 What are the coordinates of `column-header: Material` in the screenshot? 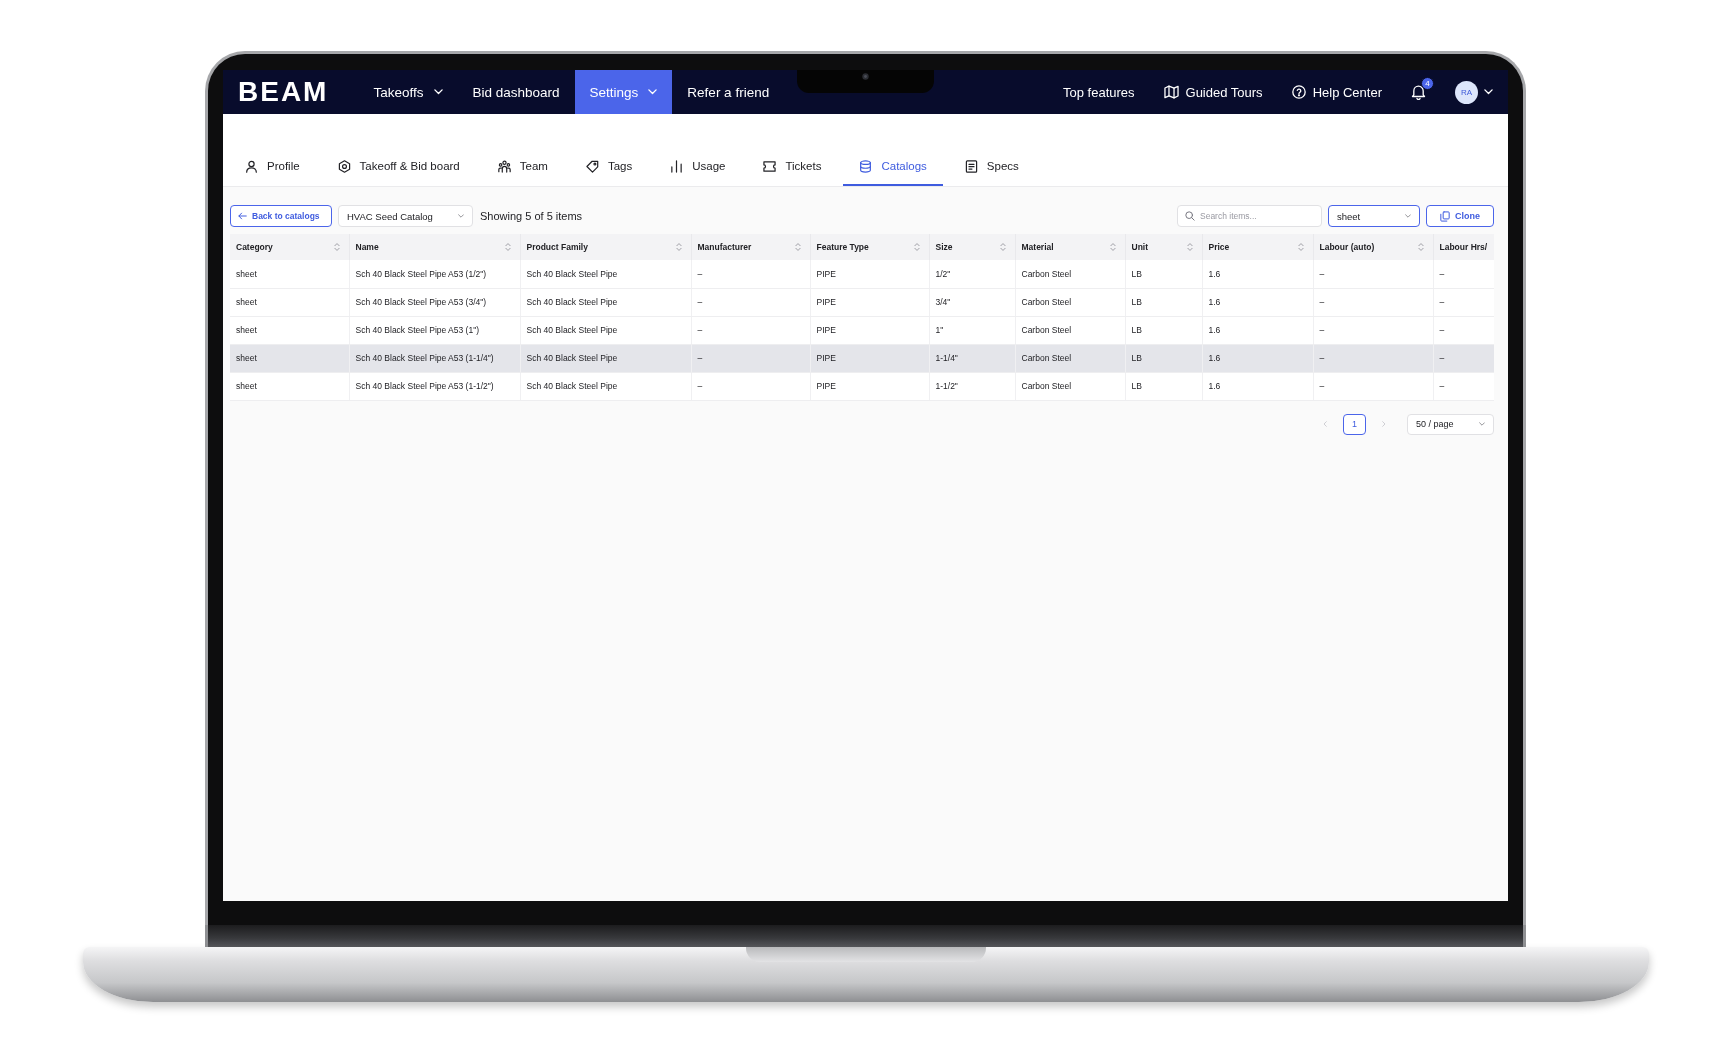 It's located at (1070, 247).